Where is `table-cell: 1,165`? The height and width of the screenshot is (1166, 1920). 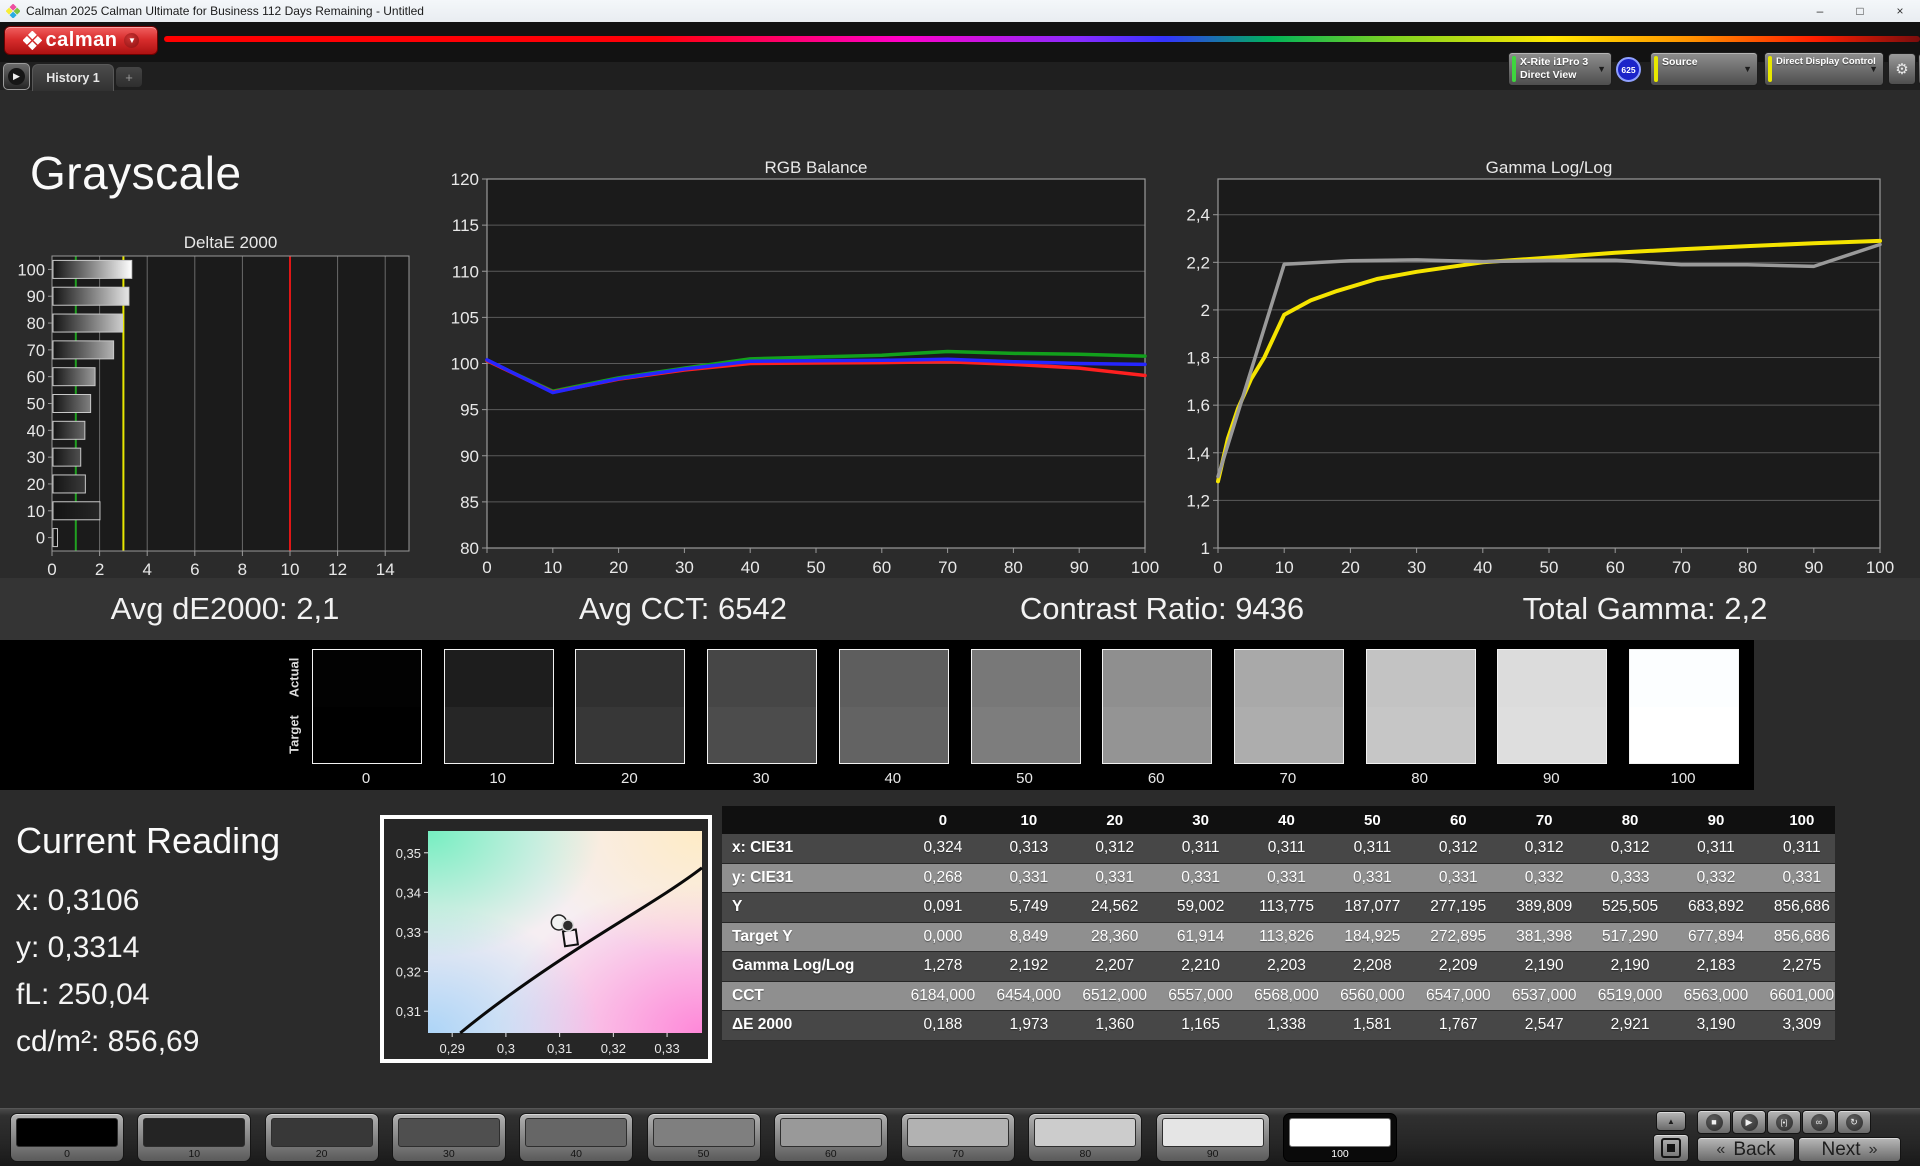 table-cell: 1,165 is located at coordinates (1201, 1025).